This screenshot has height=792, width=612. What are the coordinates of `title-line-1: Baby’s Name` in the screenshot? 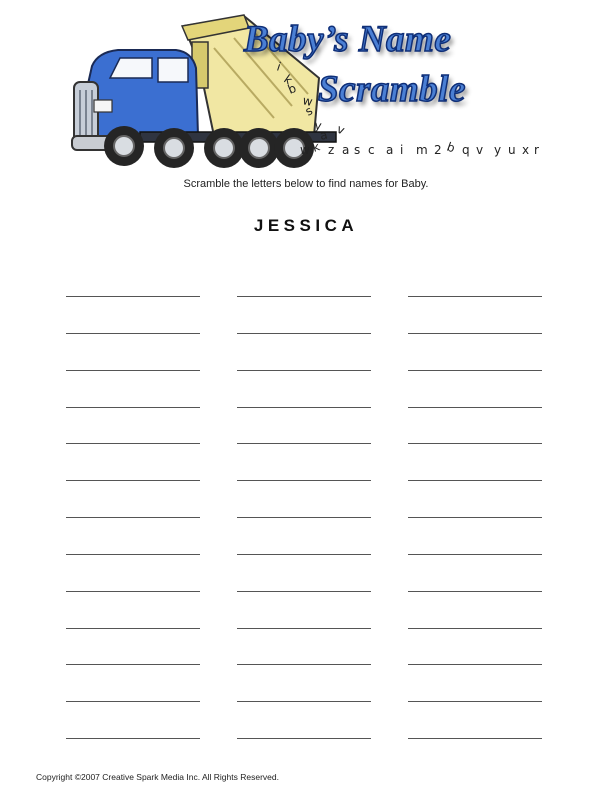 It's located at (347, 39).